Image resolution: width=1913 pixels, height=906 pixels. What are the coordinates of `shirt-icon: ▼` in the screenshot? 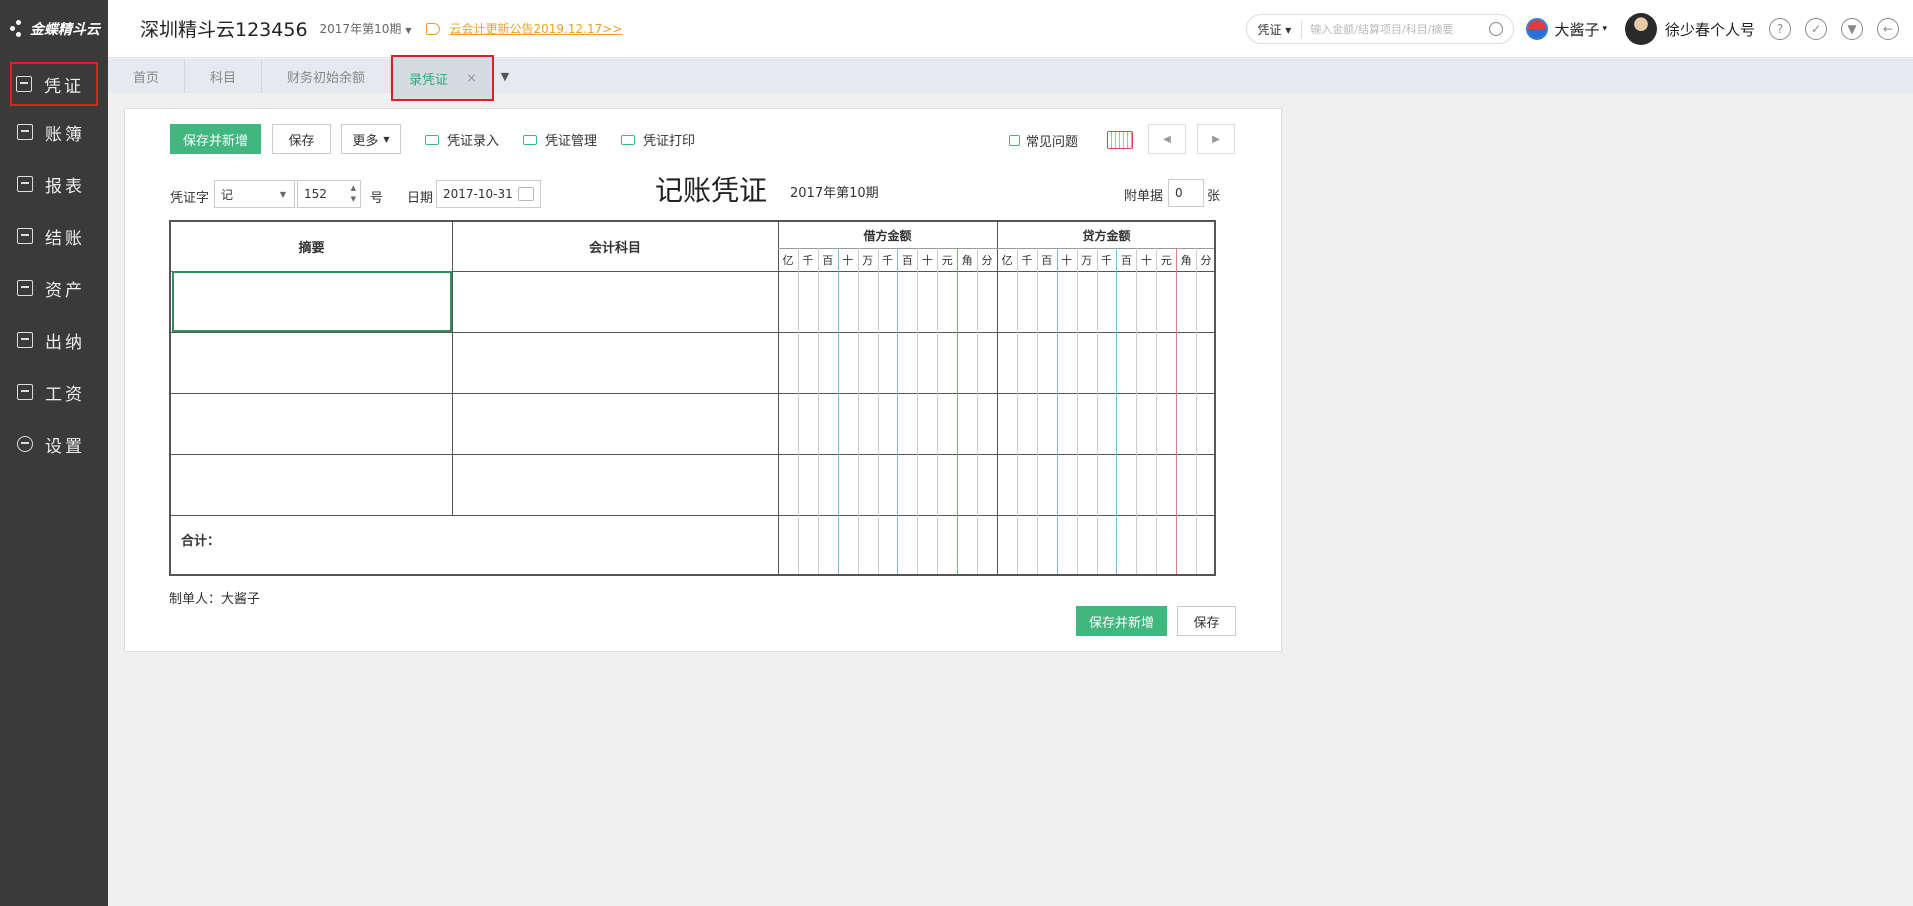 It's located at (1852, 29).